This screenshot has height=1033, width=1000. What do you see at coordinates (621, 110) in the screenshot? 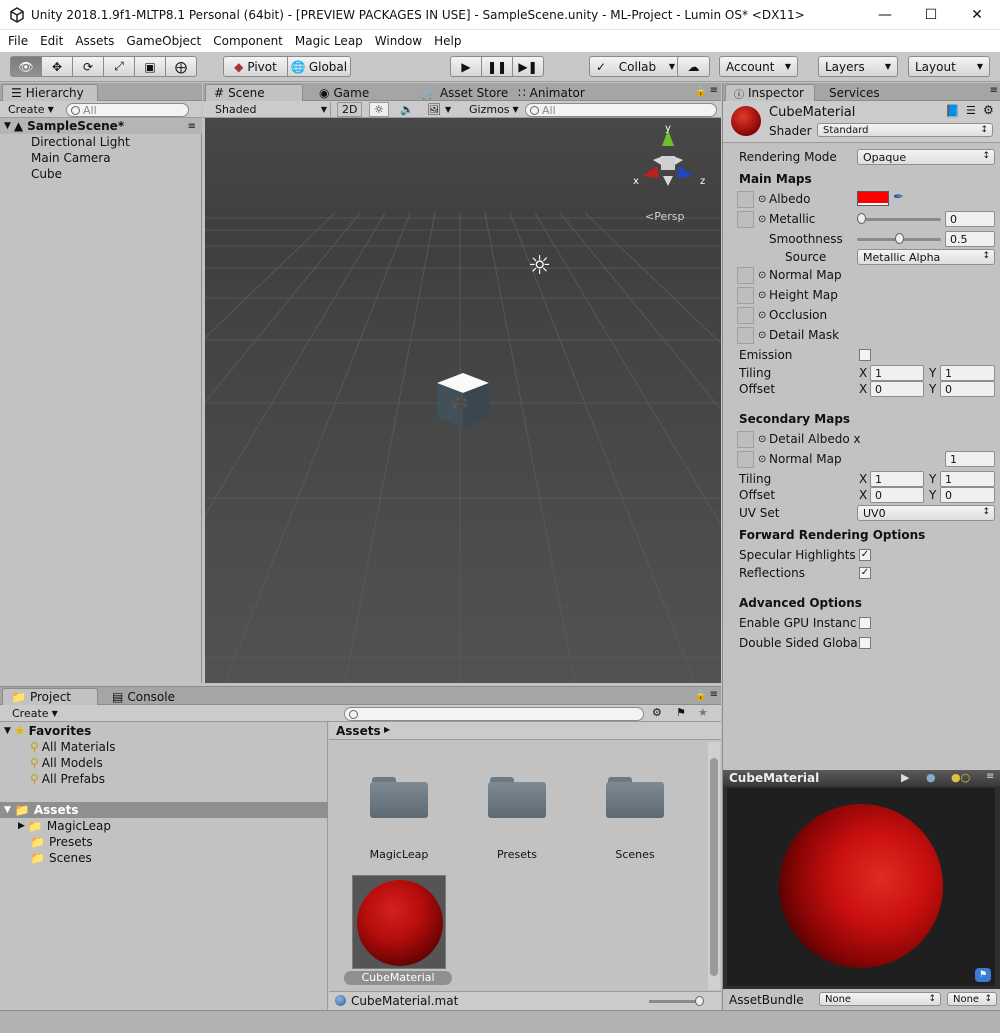
I see `scene-search-input: All` at bounding box center [621, 110].